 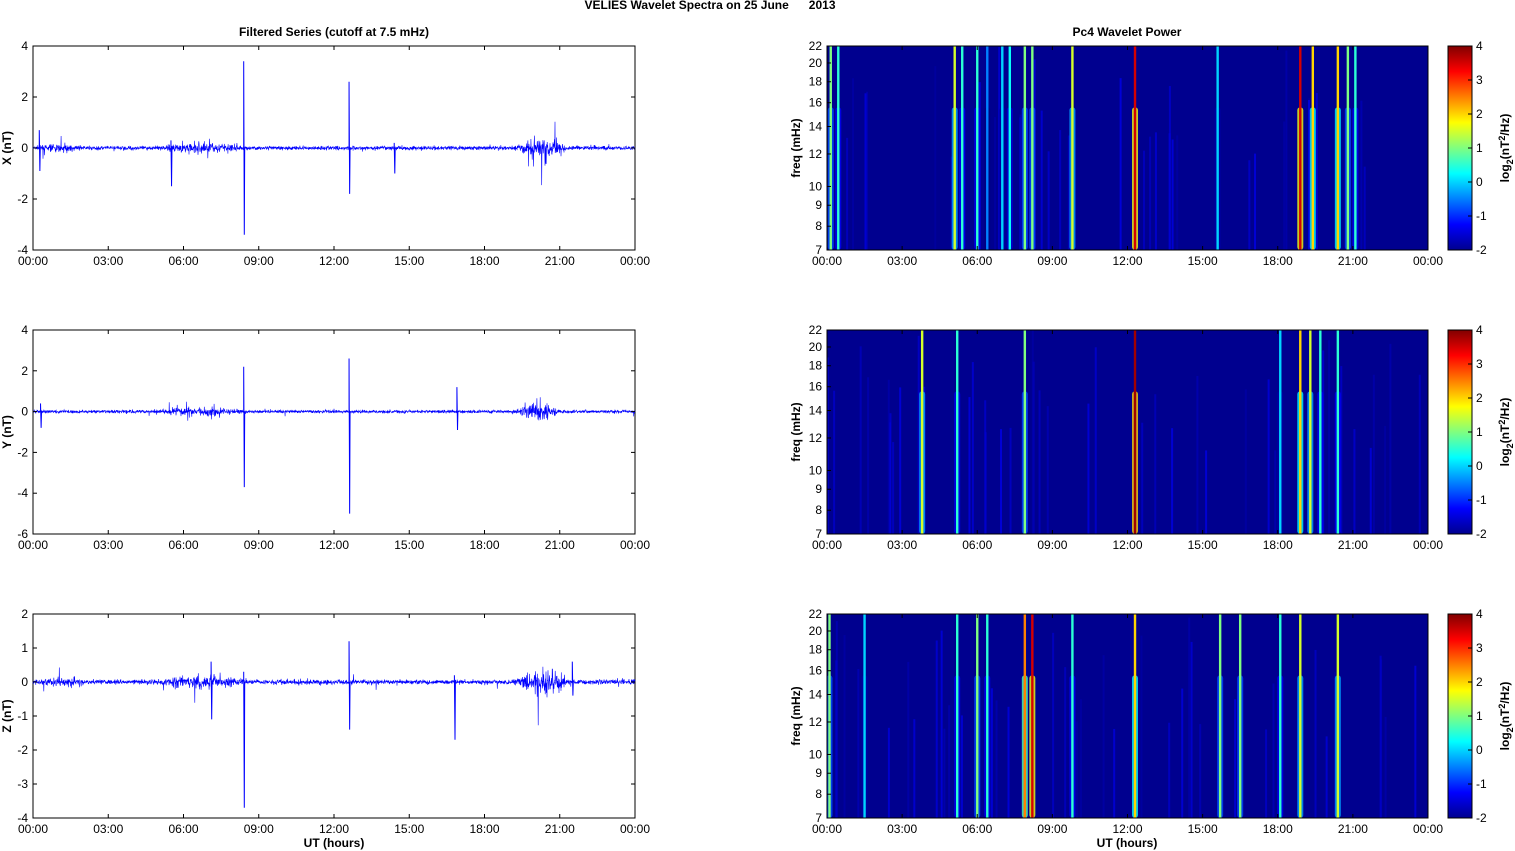 I want to click on series-1-xtick-label: 00:00, so click(x=635, y=545).